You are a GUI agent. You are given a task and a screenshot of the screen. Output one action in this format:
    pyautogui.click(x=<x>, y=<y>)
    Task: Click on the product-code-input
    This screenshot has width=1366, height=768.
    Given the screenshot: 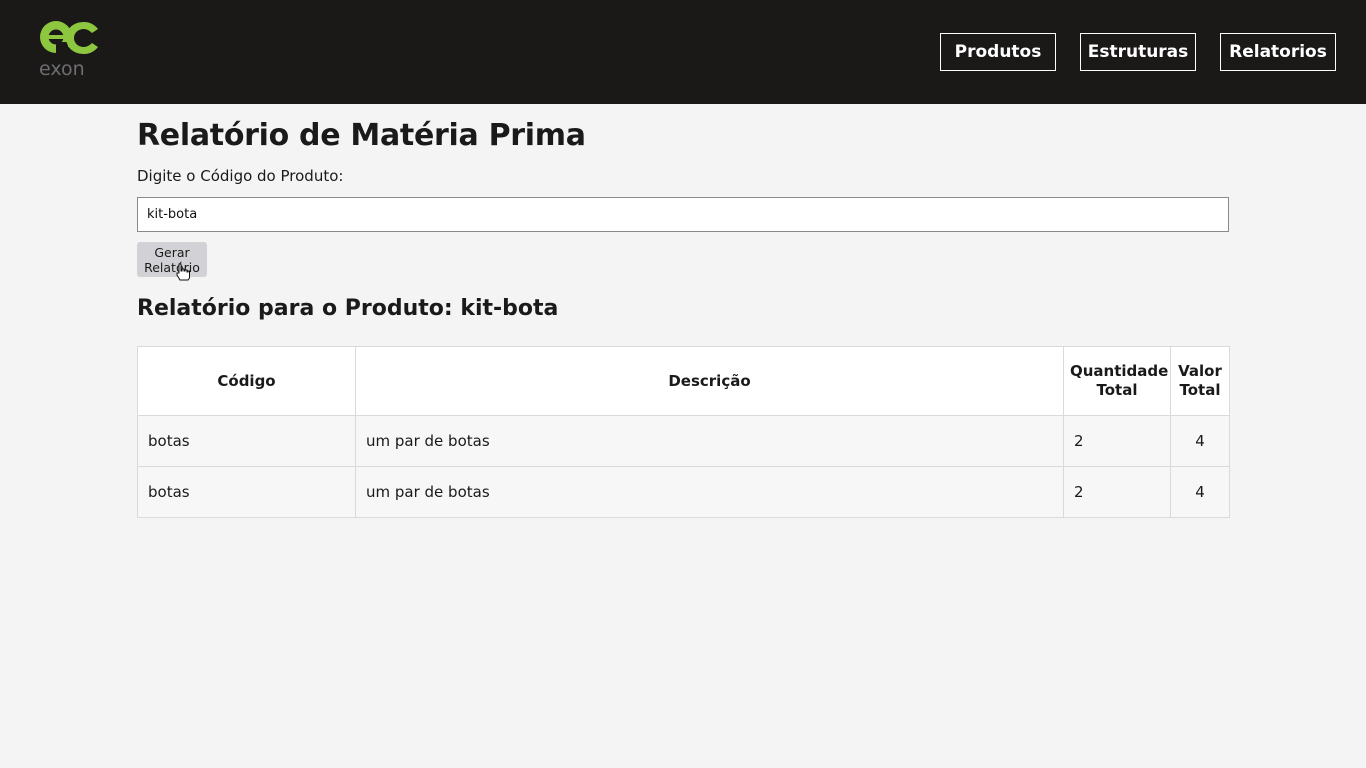 What is the action you would take?
    pyautogui.click(x=683, y=214)
    